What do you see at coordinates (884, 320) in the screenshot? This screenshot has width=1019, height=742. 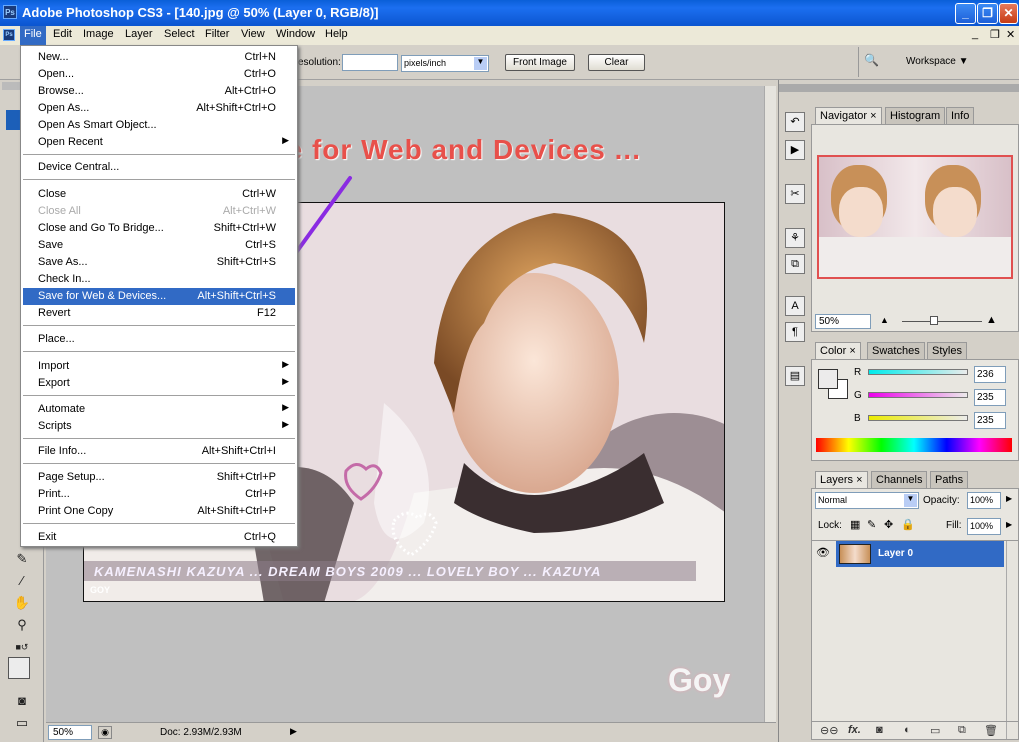 I see `zoom-out-icon: ▲` at bounding box center [884, 320].